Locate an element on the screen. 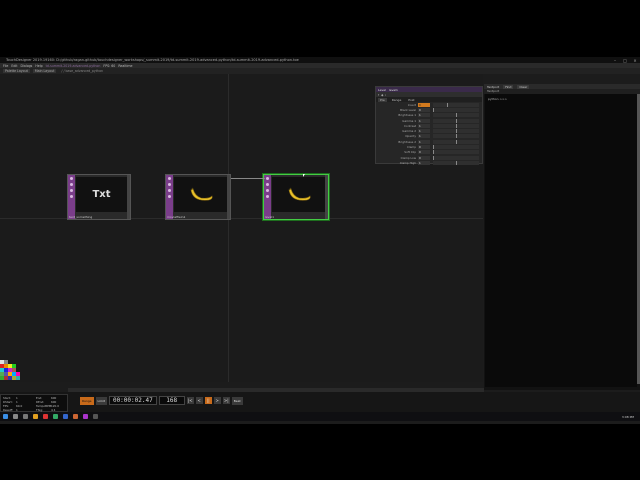 The height and width of the screenshot is (480, 640). main-layout-button: Main Layout is located at coordinates (44, 71).